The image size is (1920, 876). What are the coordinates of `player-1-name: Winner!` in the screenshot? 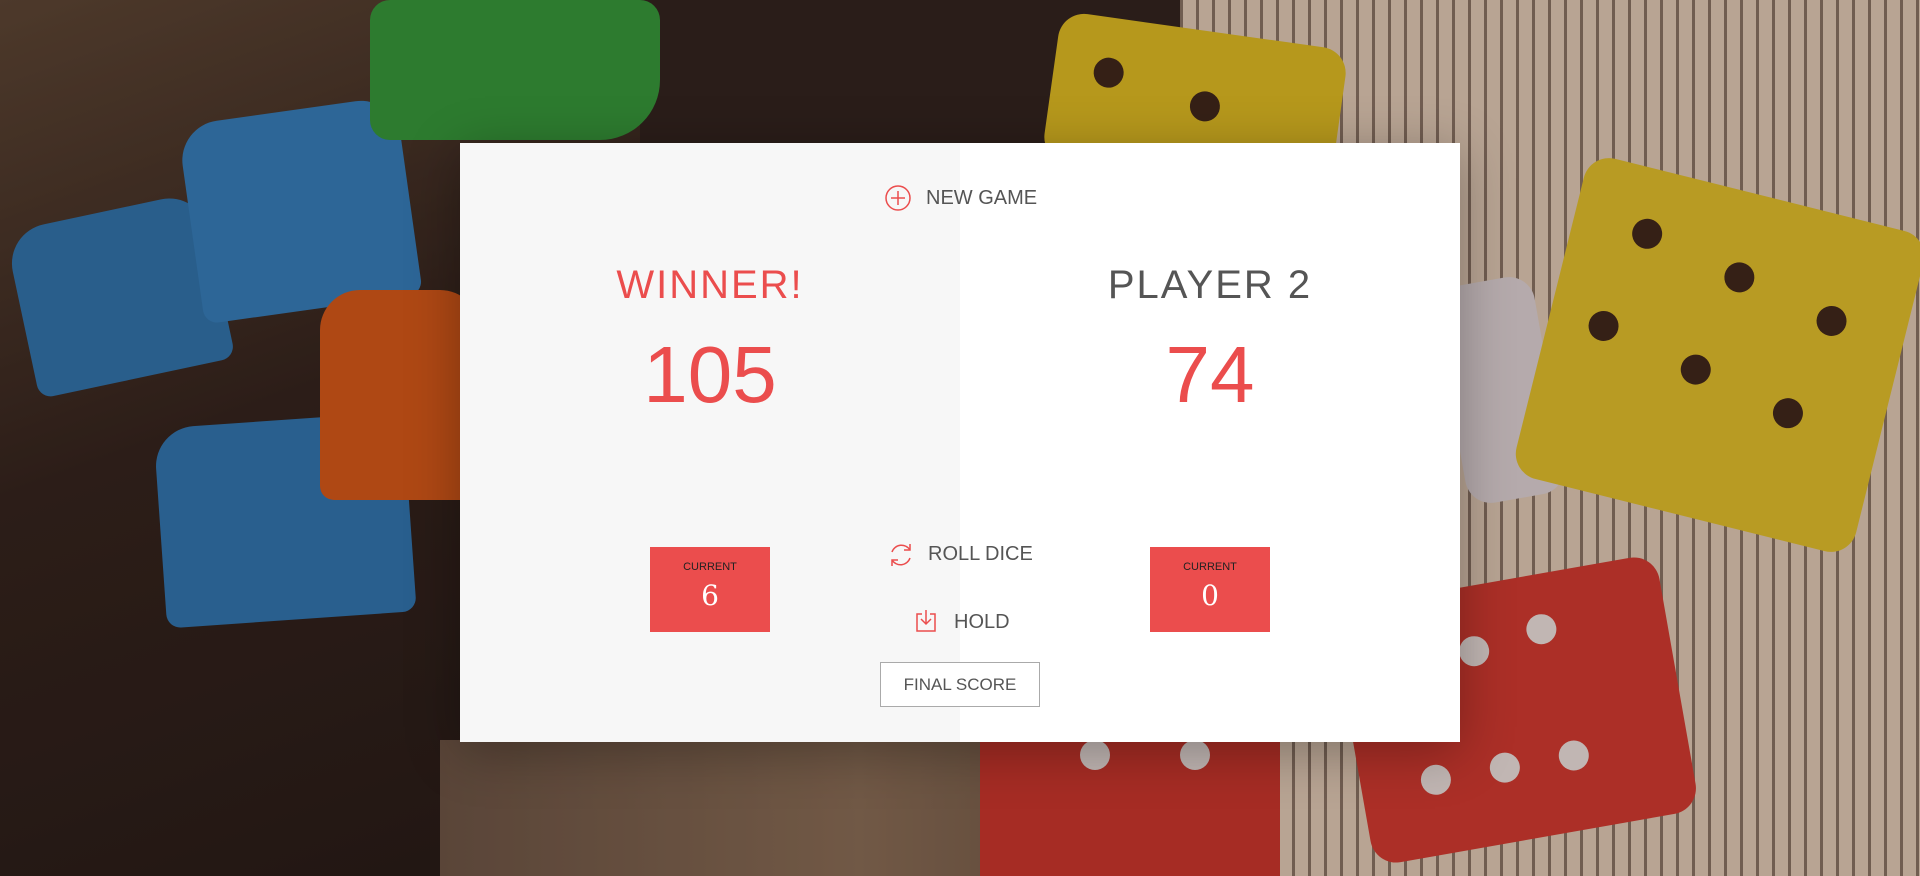 It's located at (710, 285).